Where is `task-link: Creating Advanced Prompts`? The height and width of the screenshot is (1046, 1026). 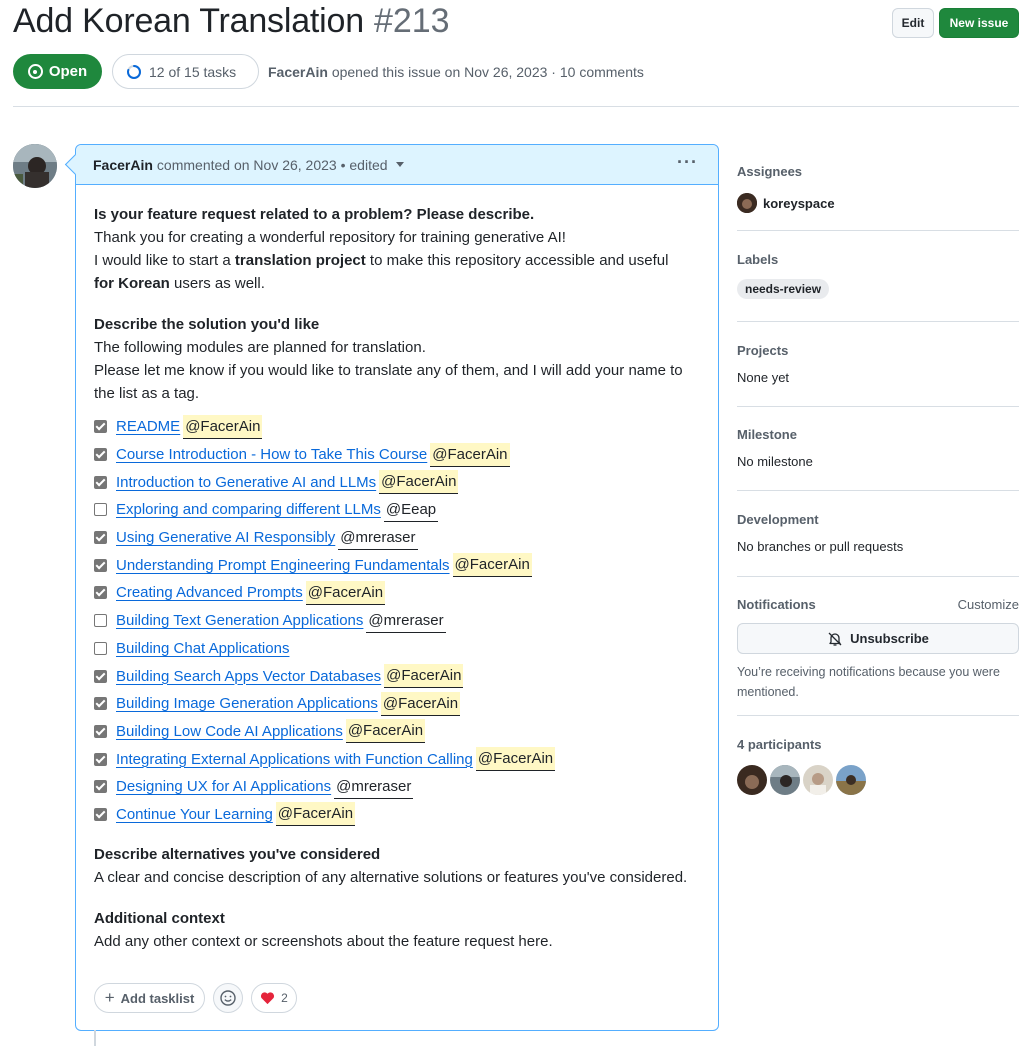
task-link: Creating Advanced Prompts is located at coordinates (209, 592).